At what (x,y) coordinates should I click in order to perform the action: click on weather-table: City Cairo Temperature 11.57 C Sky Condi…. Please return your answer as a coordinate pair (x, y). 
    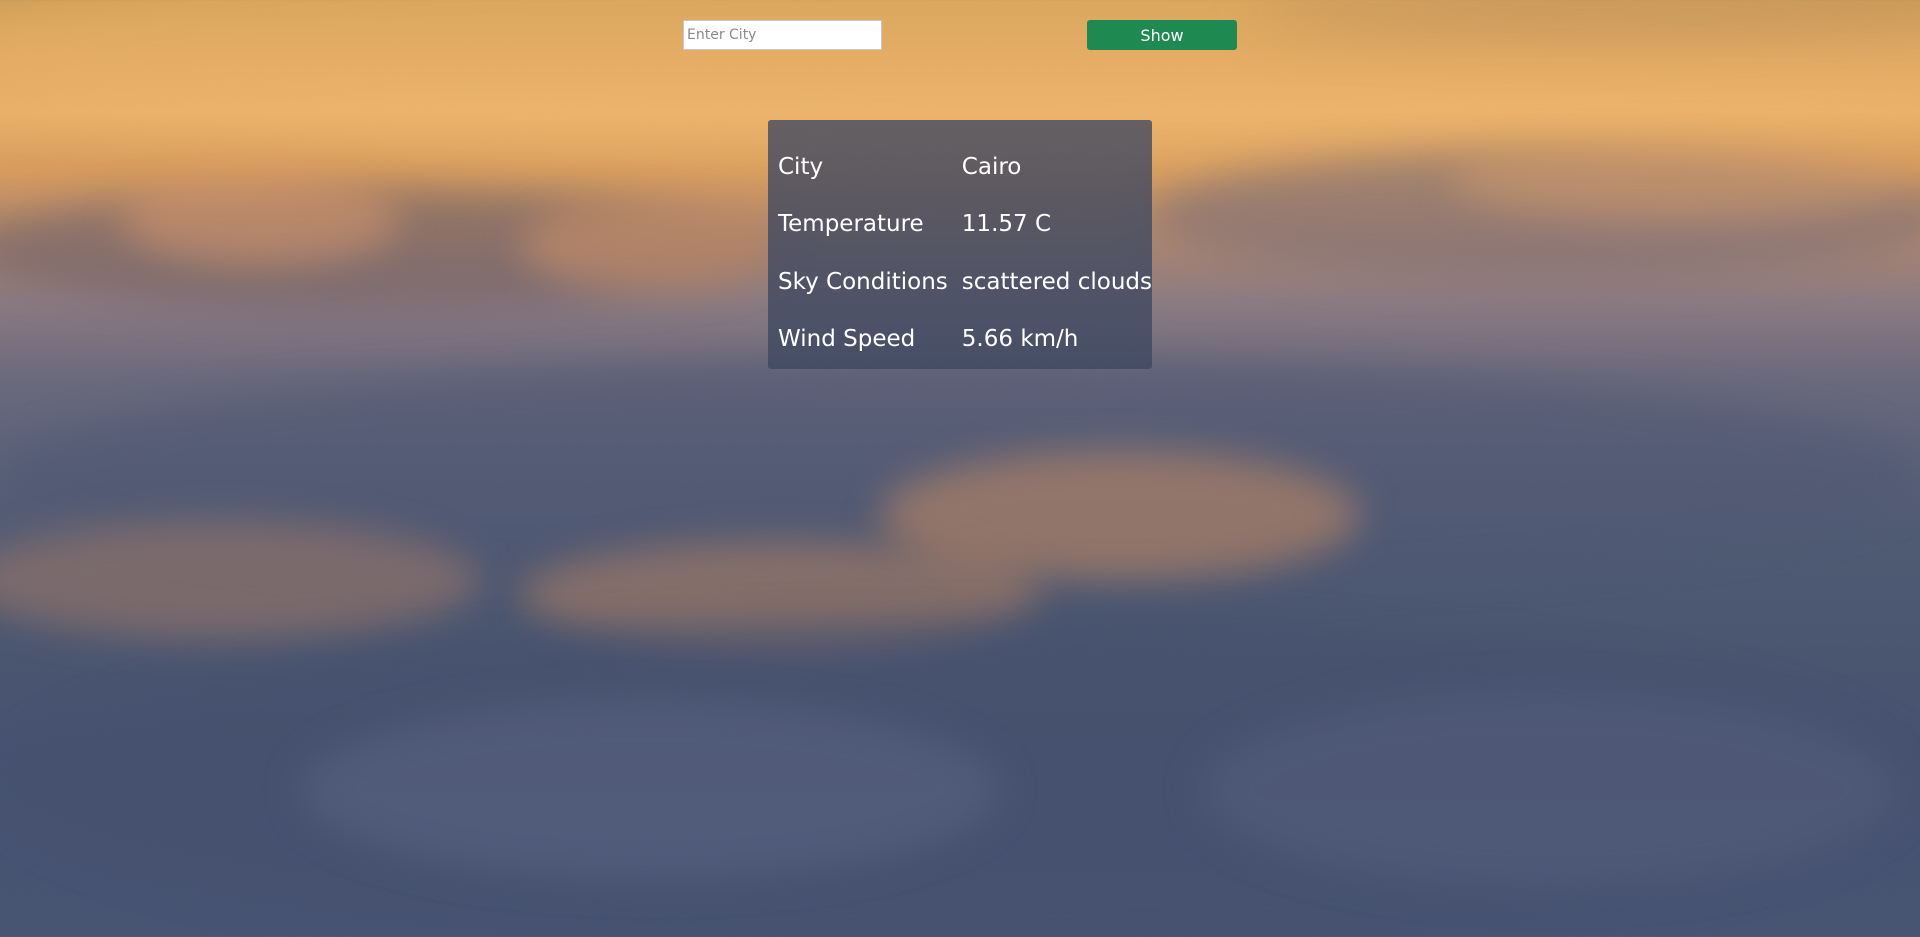
    Looking at the image, I should click on (965, 253).